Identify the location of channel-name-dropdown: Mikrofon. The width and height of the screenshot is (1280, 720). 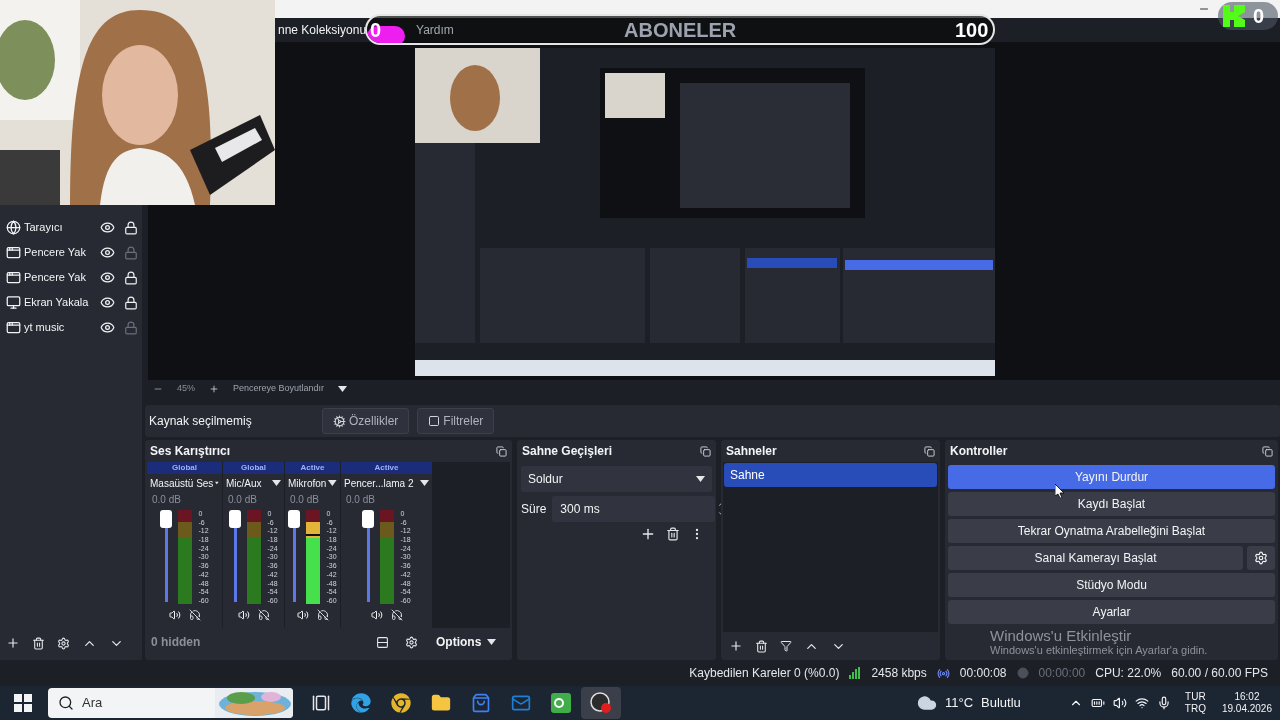
(312, 483).